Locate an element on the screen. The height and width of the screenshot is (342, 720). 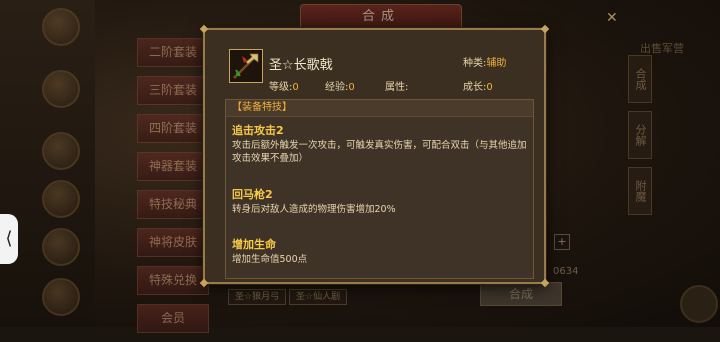
skill-title: 回马枪2 is located at coordinates (252, 194).